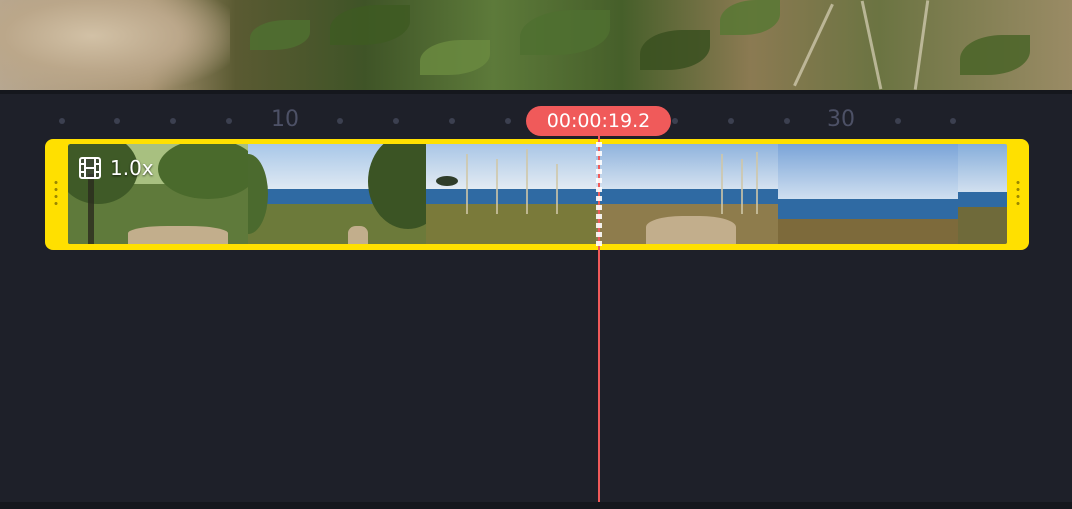 Image resolution: width=1072 pixels, height=509 pixels. I want to click on ruler-label-30: 30, so click(841, 119).